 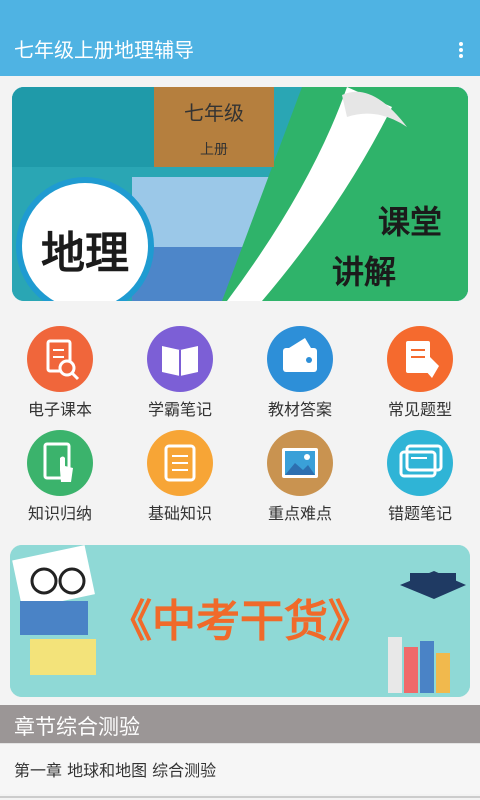 What do you see at coordinates (214, 113) in the screenshot?
I see `grade-text: 七年级` at bounding box center [214, 113].